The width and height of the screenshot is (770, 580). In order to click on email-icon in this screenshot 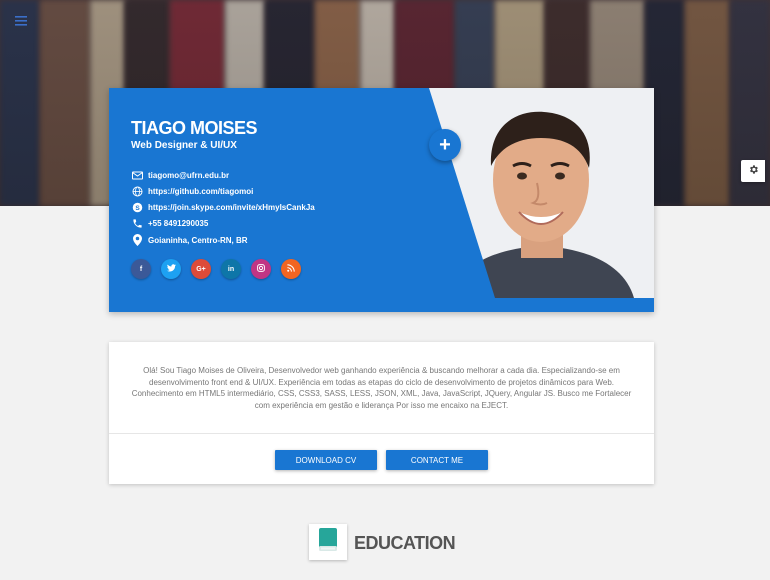, I will do `click(137, 175)`.